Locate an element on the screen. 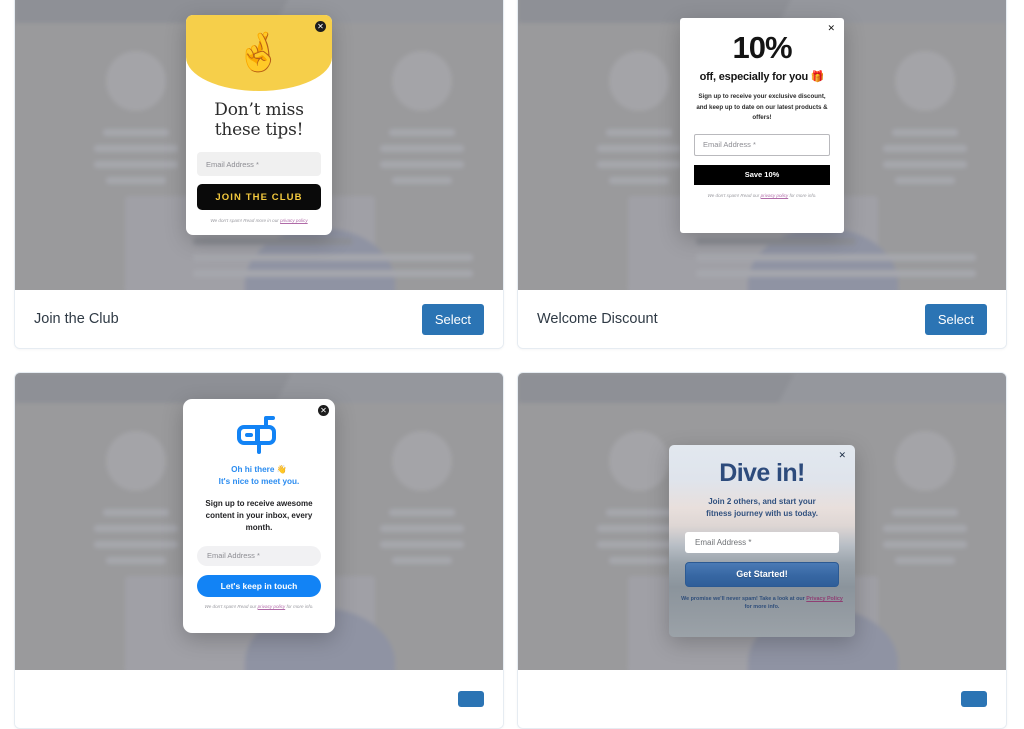  card-title: Welcome Discount is located at coordinates (597, 319).